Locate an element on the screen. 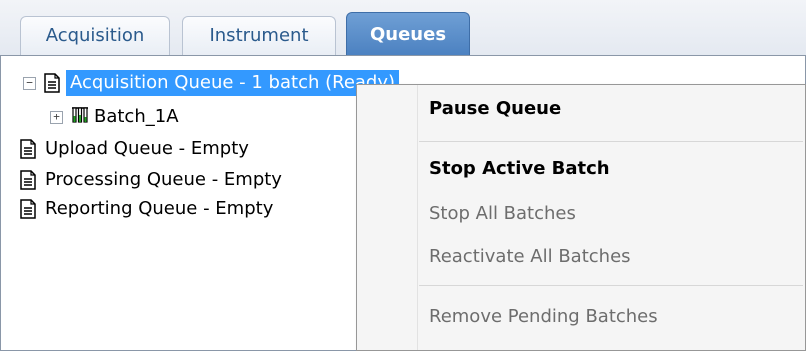  tab-instrument: Instrument is located at coordinates (259, 35).